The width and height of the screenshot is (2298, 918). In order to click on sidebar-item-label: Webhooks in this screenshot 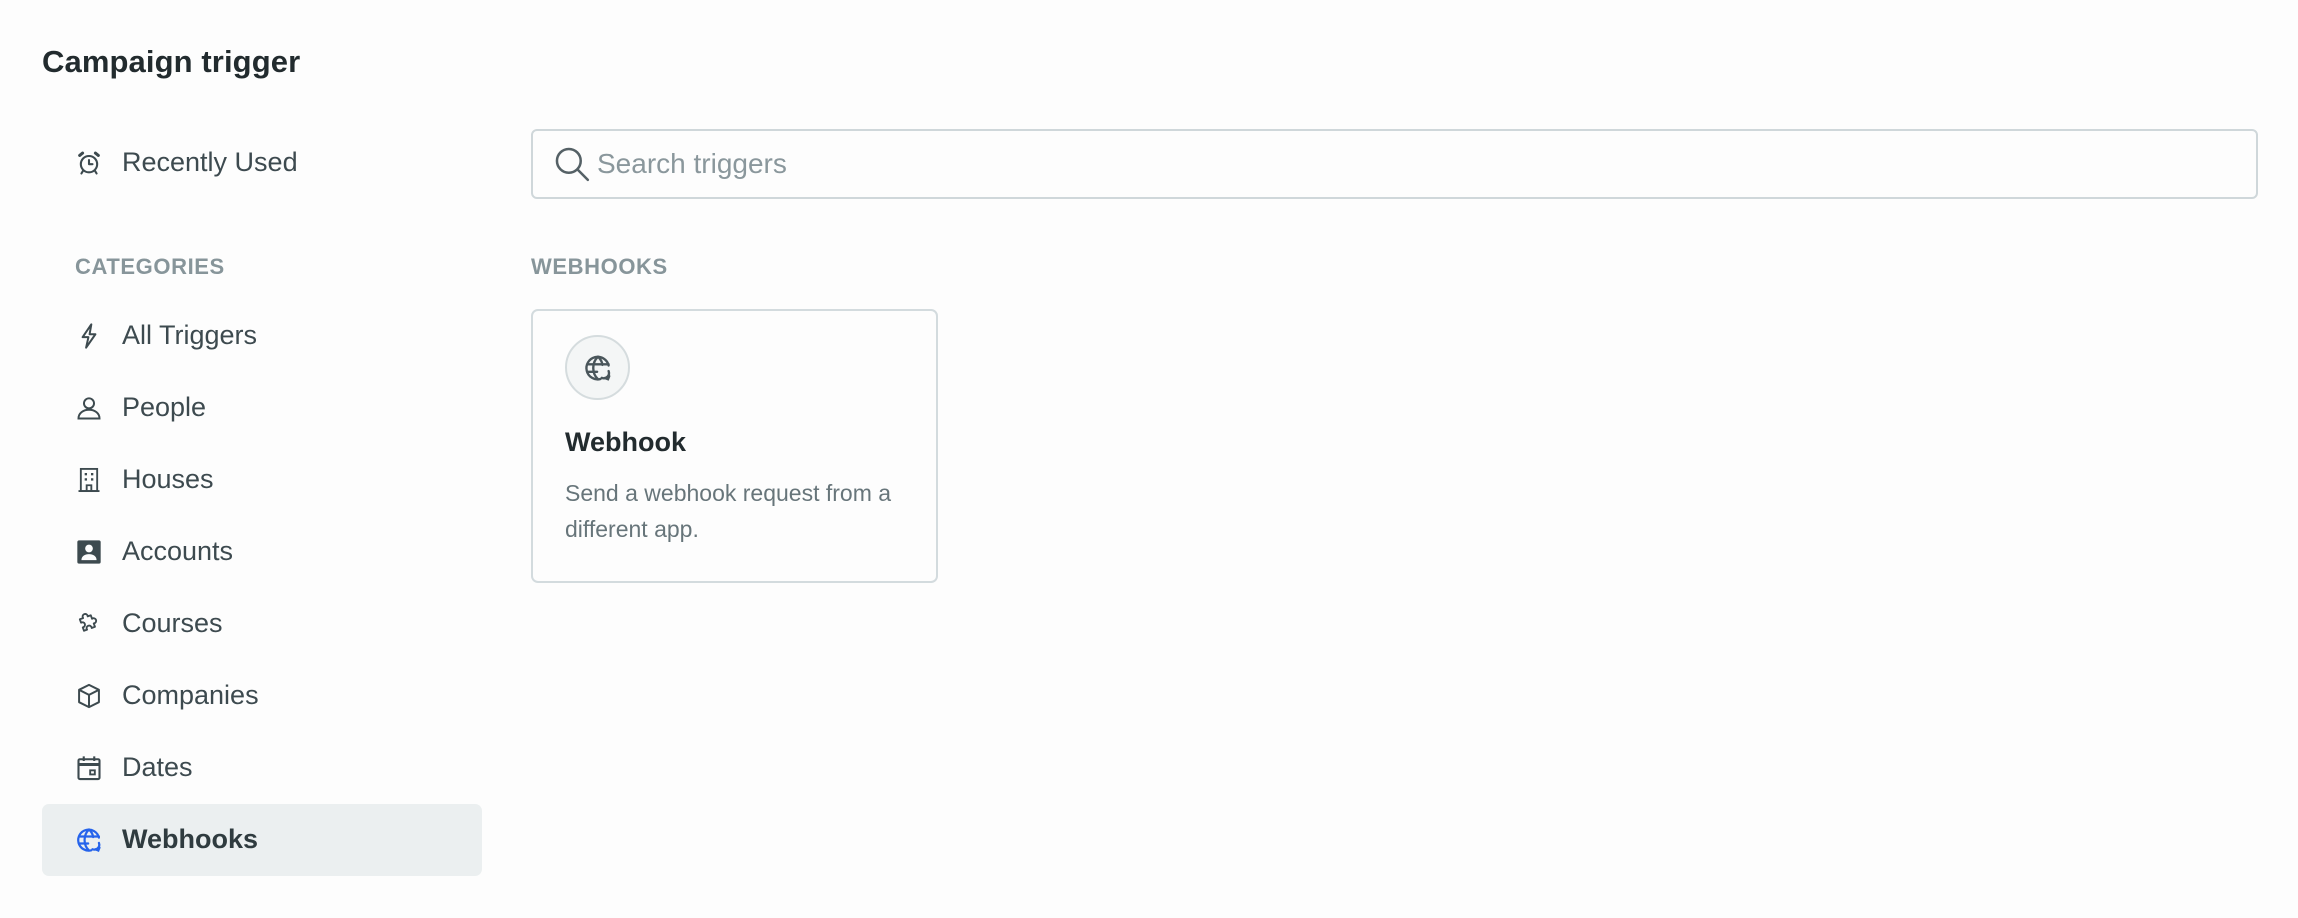, I will do `click(190, 838)`.